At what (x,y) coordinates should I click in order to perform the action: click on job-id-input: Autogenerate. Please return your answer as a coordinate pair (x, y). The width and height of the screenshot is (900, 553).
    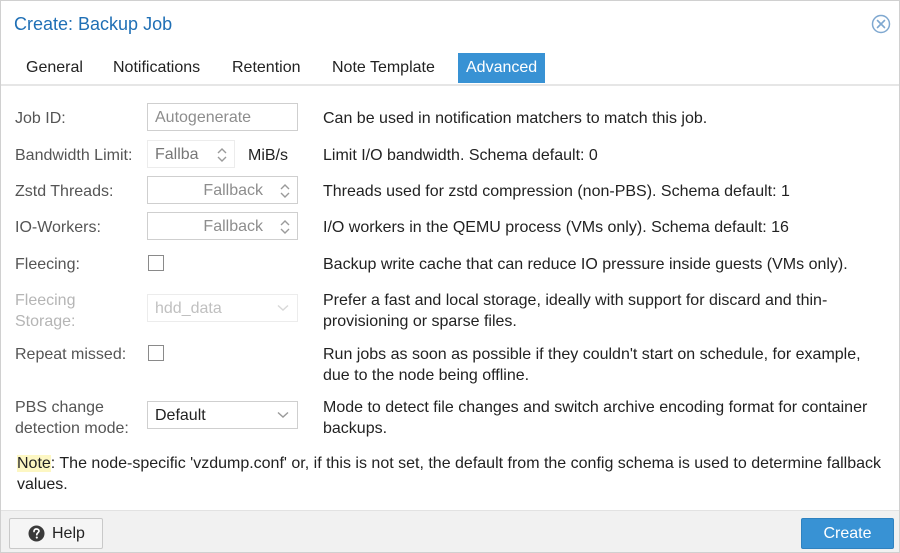
    Looking at the image, I should click on (222, 117).